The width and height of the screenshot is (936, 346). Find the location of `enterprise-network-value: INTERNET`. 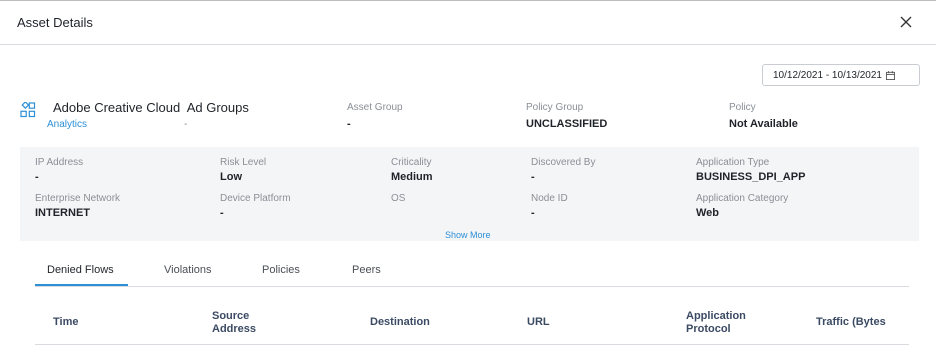

enterprise-network-value: INTERNET is located at coordinates (62, 213).